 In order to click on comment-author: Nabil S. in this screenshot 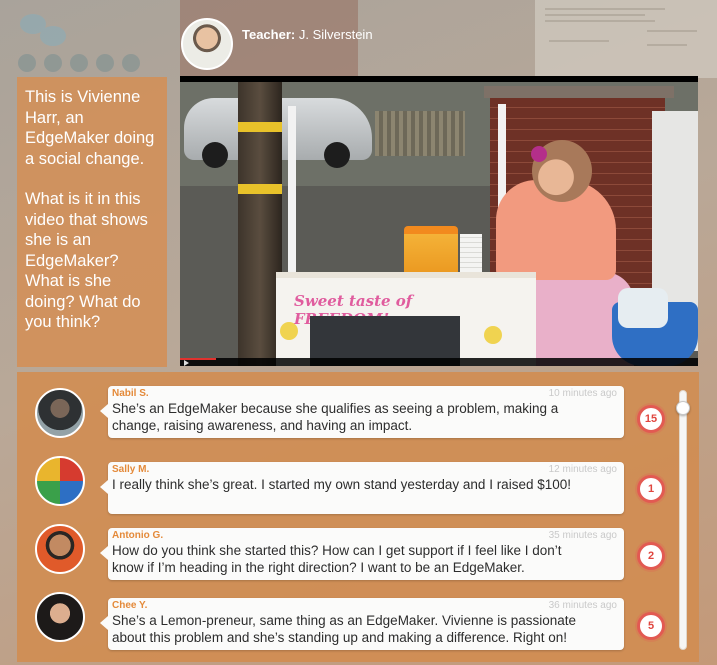, I will do `click(130, 393)`.